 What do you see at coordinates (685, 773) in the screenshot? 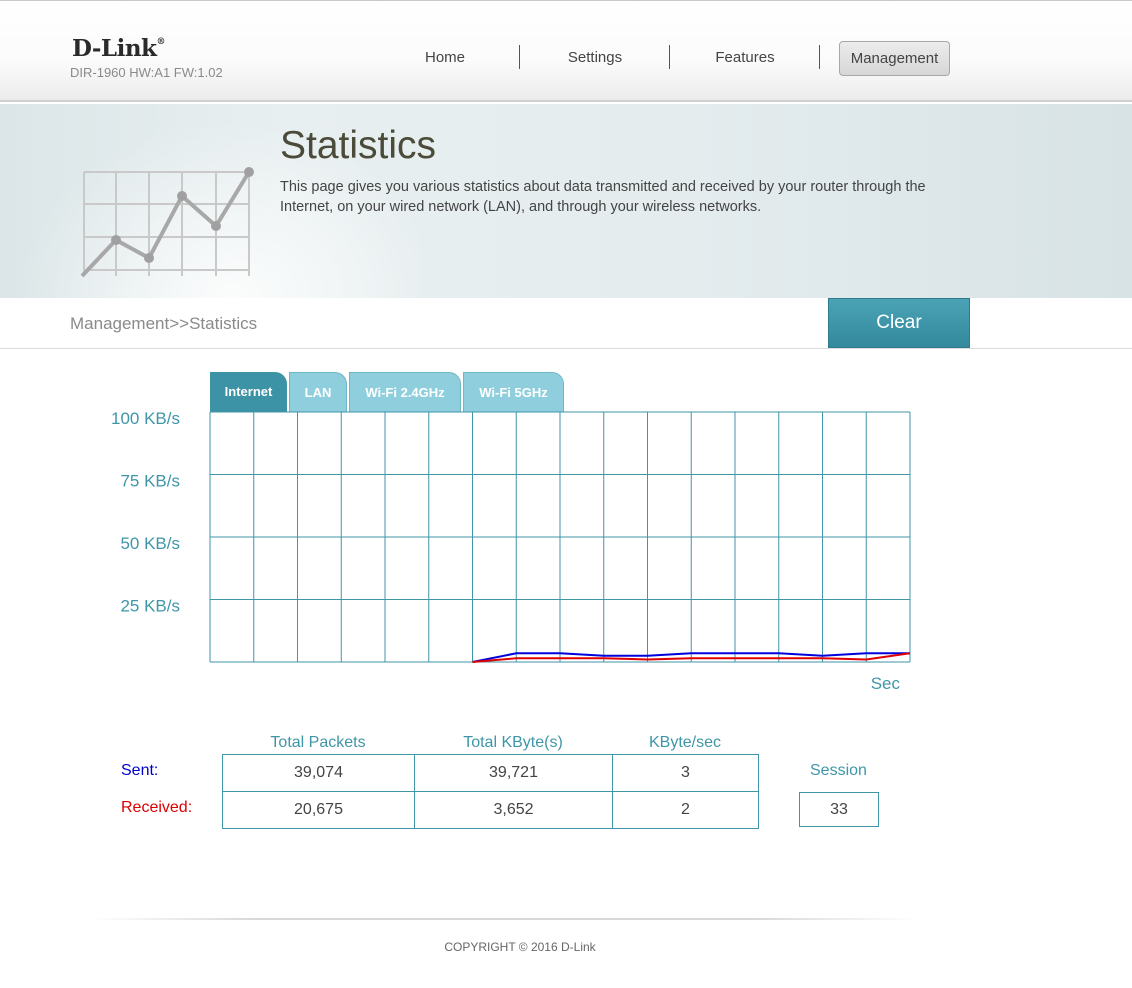
I see `sent-kbyte-sec: 3` at bounding box center [685, 773].